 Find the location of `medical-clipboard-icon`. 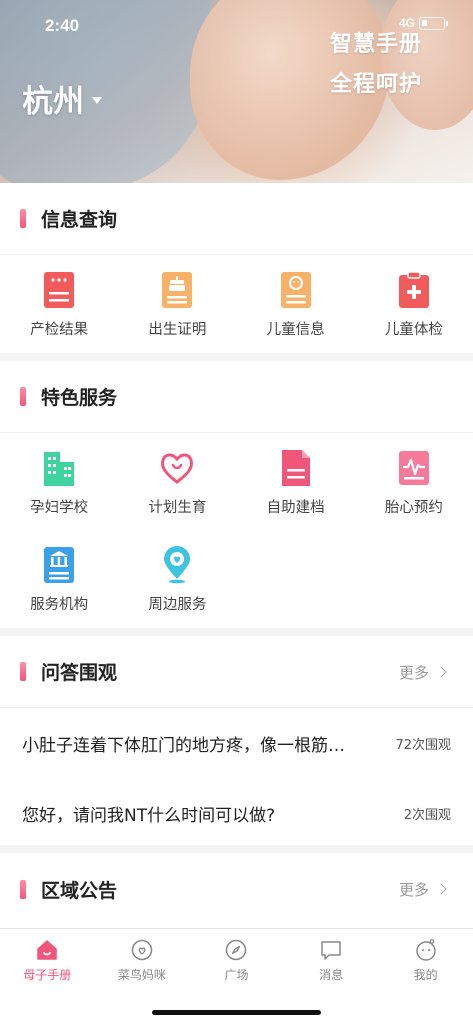

medical-clipboard-icon is located at coordinates (413, 289).